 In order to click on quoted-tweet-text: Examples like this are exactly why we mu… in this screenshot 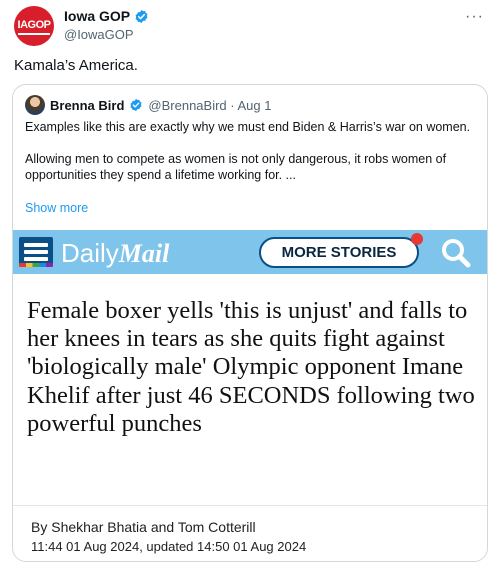, I will do `click(250, 151)`.